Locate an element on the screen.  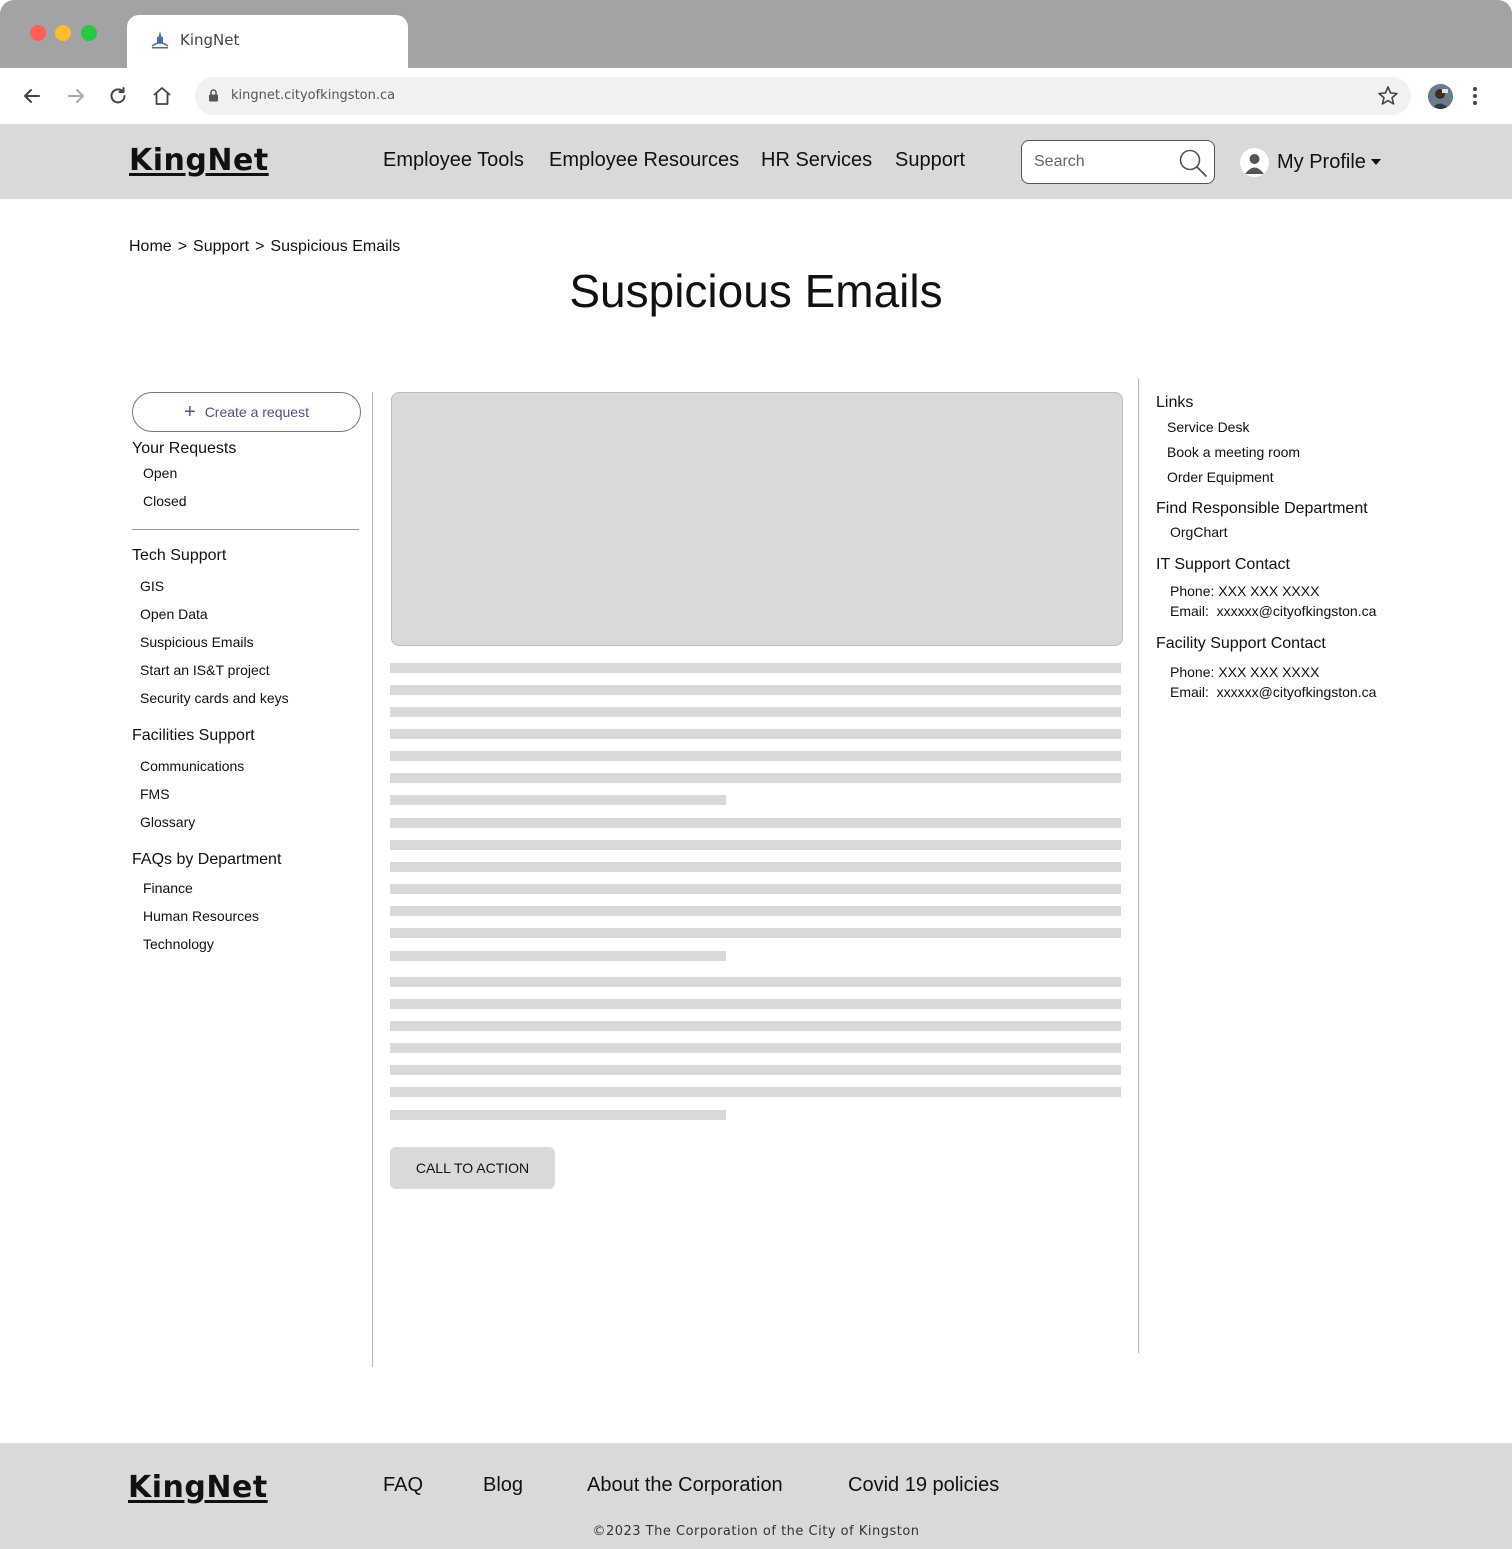
my-profile-menu: My Profile is located at coordinates (1311, 162).